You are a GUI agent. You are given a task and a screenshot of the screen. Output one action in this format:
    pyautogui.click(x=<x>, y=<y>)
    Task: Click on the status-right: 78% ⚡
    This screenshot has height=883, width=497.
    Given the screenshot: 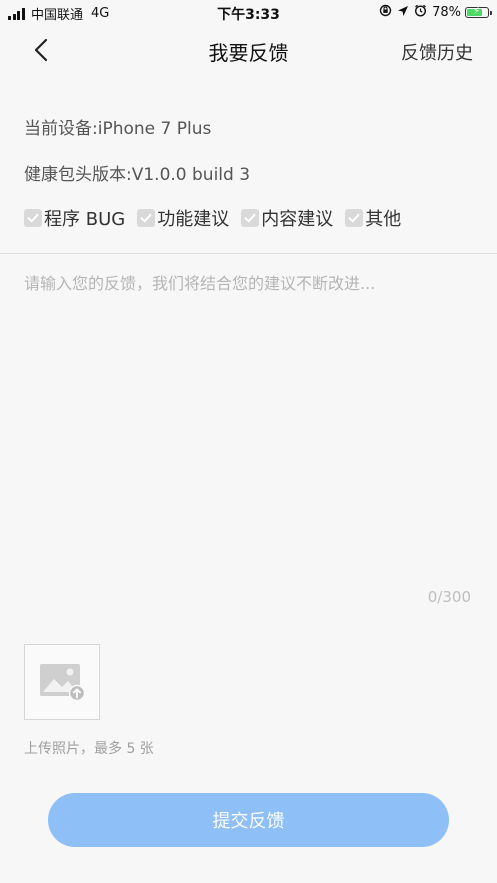 What is the action you would take?
    pyautogui.click(x=433, y=12)
    